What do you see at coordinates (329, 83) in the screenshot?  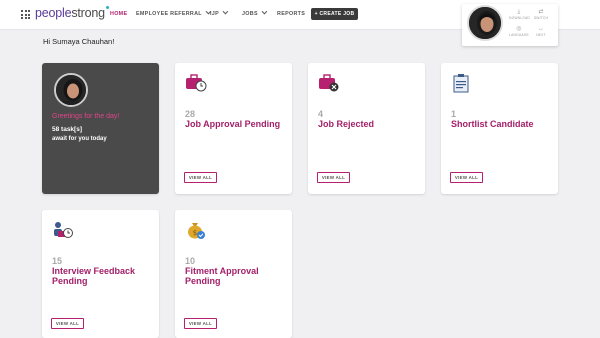 I see `briefcase-rejected-icon` at bounding box center [329, 83].